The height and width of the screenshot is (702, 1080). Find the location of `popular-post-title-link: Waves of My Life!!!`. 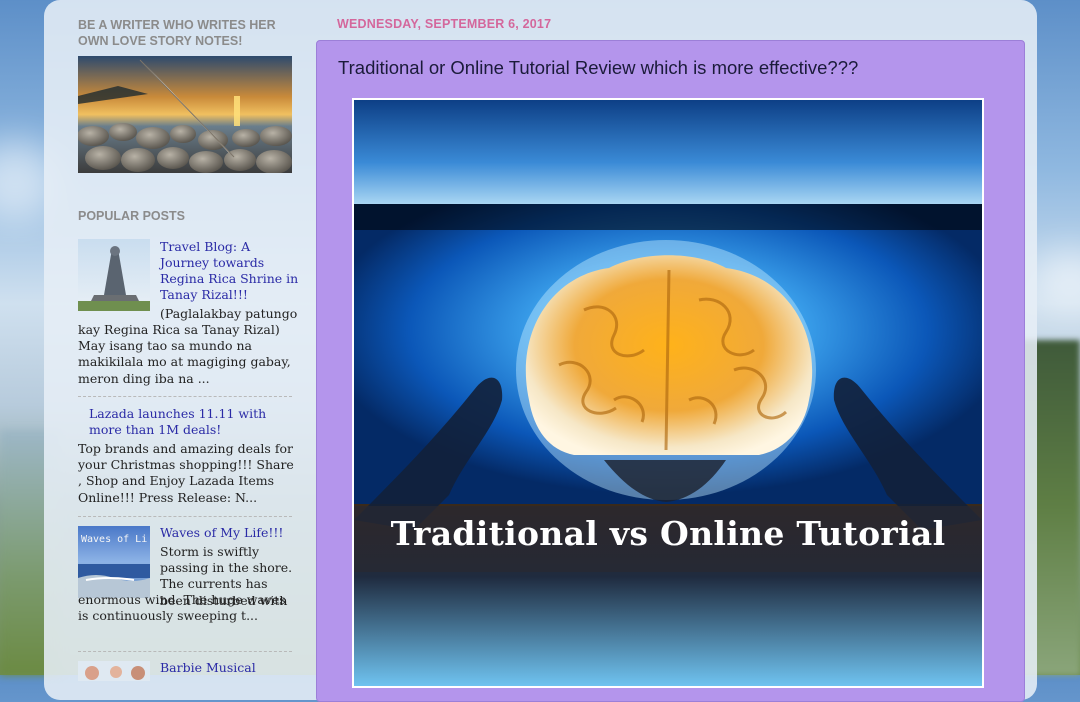

popular-post-title-link: Waves of My Life!!! is located at coordinates (230, 533).